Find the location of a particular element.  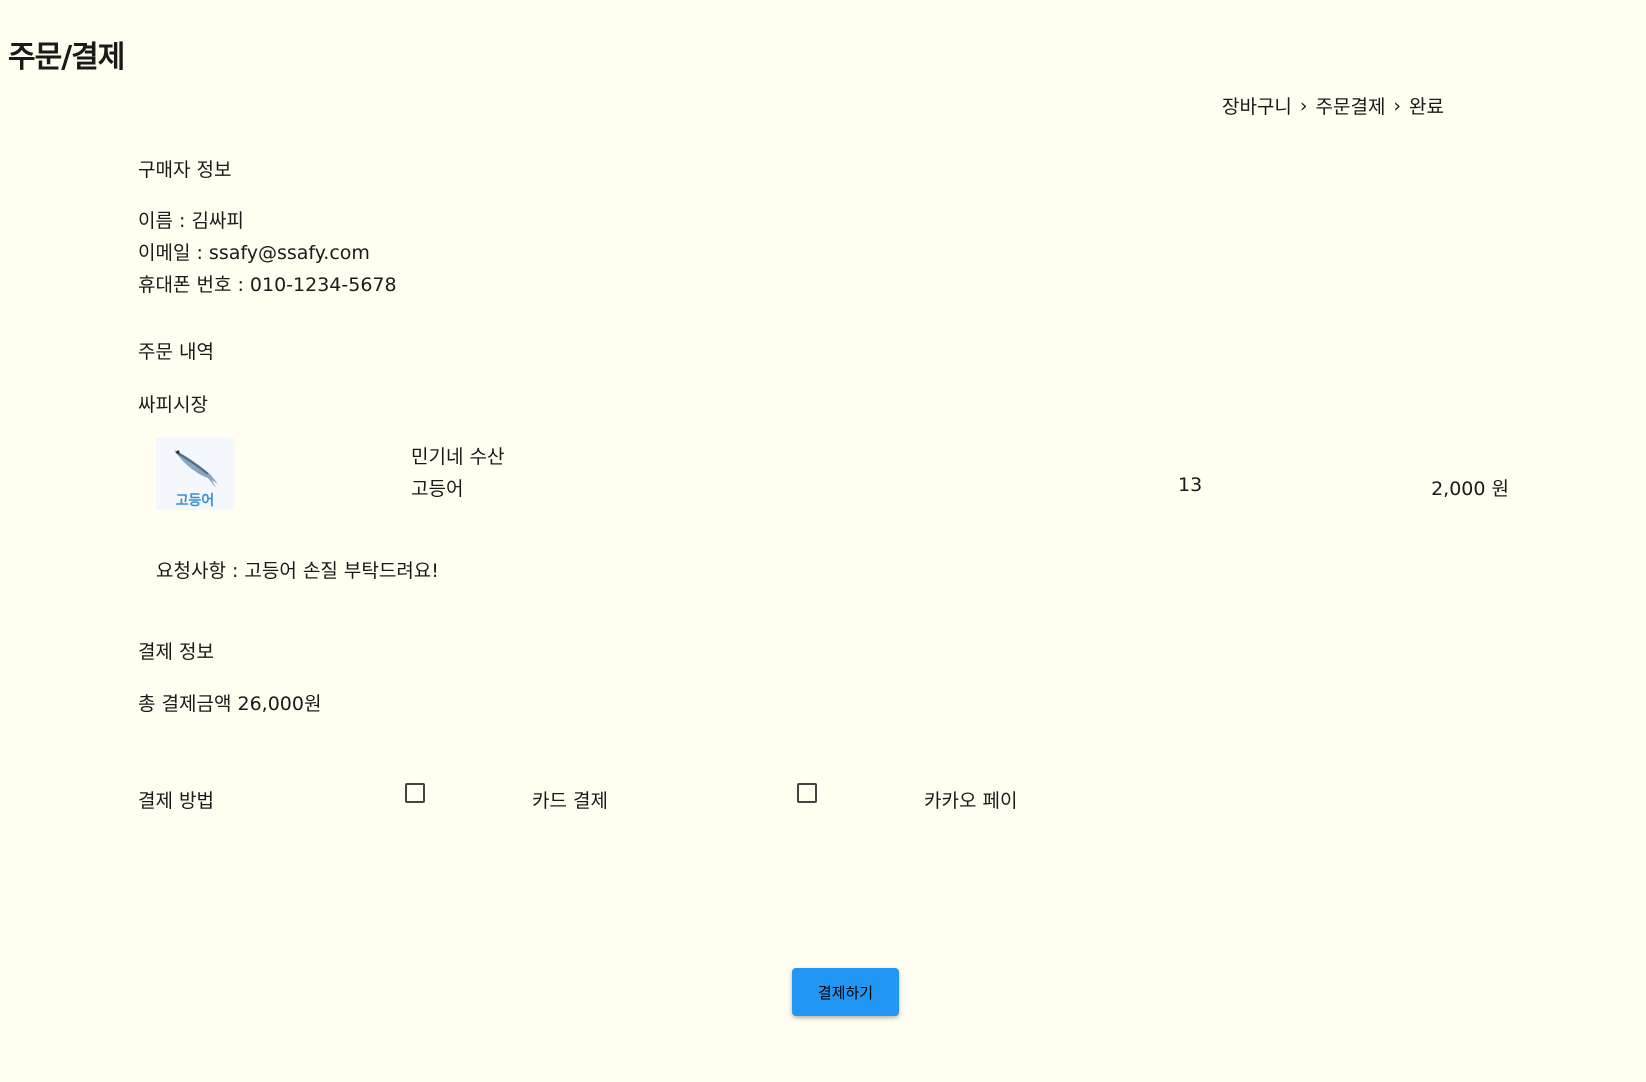

payment-section-title: 결제 정보 is located at coordinates (176, 652).